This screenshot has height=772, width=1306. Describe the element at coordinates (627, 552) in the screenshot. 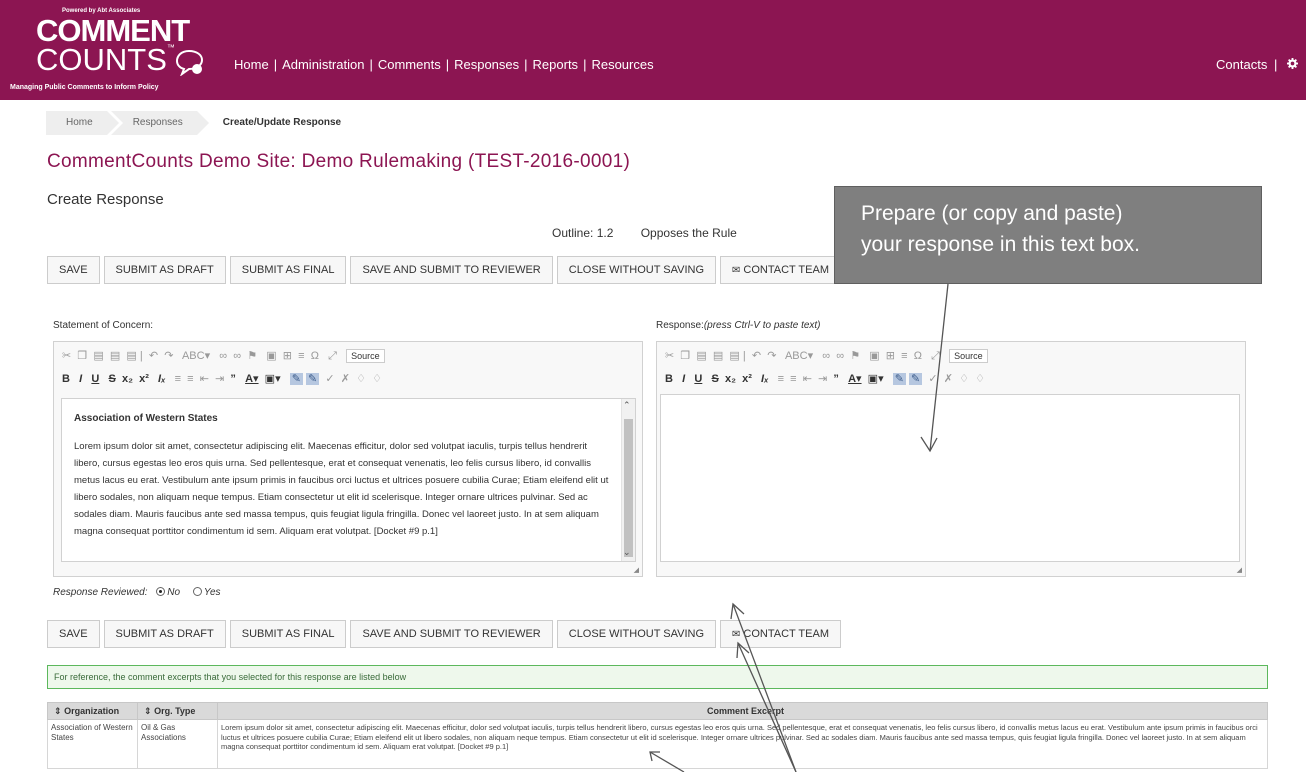

I see `scroll-down-icon: ⌄` at that location.